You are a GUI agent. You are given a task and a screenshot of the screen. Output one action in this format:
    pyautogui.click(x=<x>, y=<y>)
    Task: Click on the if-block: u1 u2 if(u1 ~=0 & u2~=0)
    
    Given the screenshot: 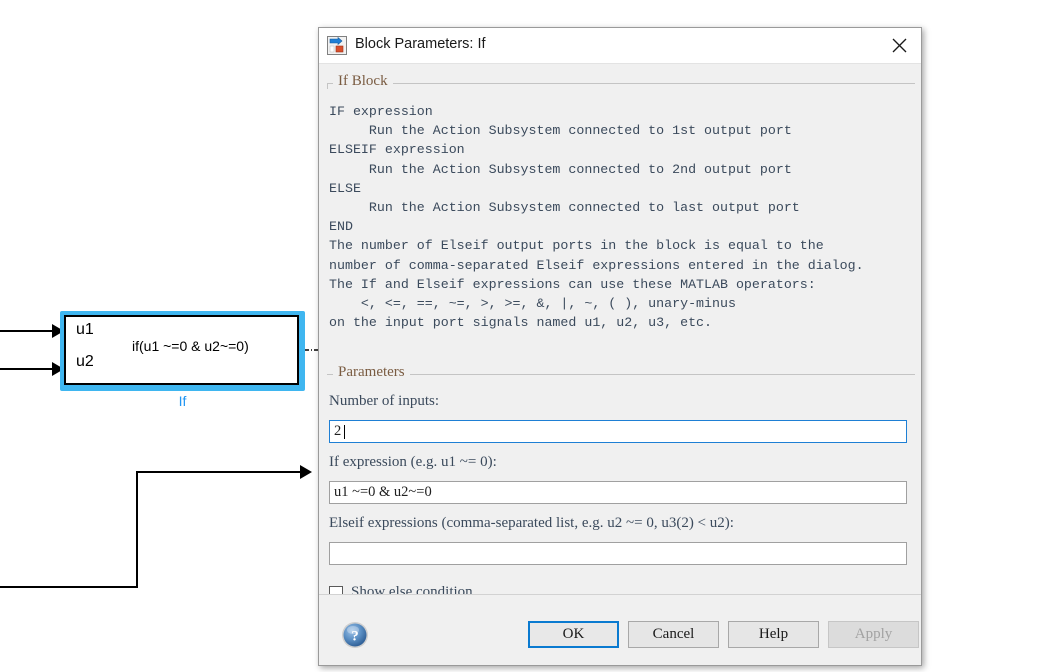 What is the action you would take?
    pyautogui.click(x=181, y=350)
    